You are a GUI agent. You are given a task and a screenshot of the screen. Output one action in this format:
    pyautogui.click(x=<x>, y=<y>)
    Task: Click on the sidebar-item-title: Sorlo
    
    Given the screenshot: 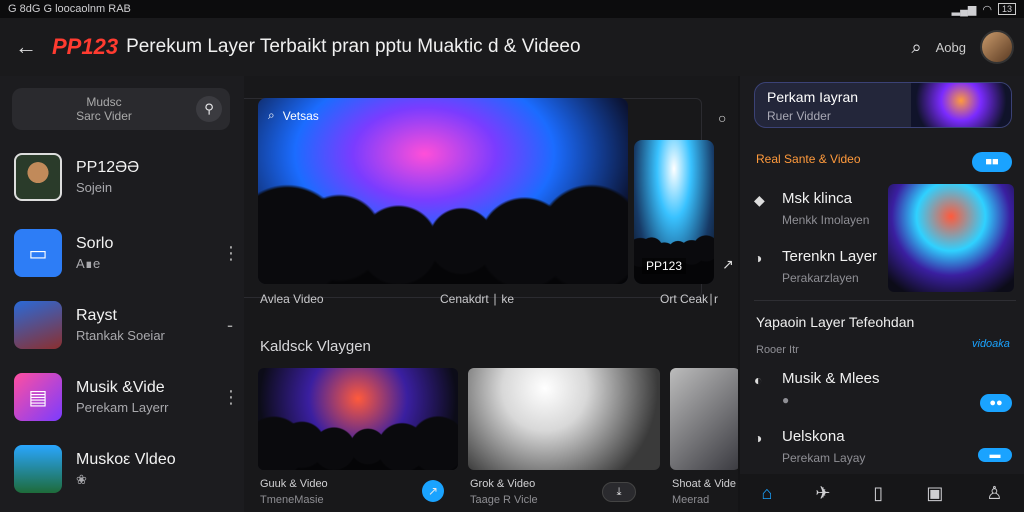 What is the action you would take?
    pyautogui.click(x=95, y=243)
    